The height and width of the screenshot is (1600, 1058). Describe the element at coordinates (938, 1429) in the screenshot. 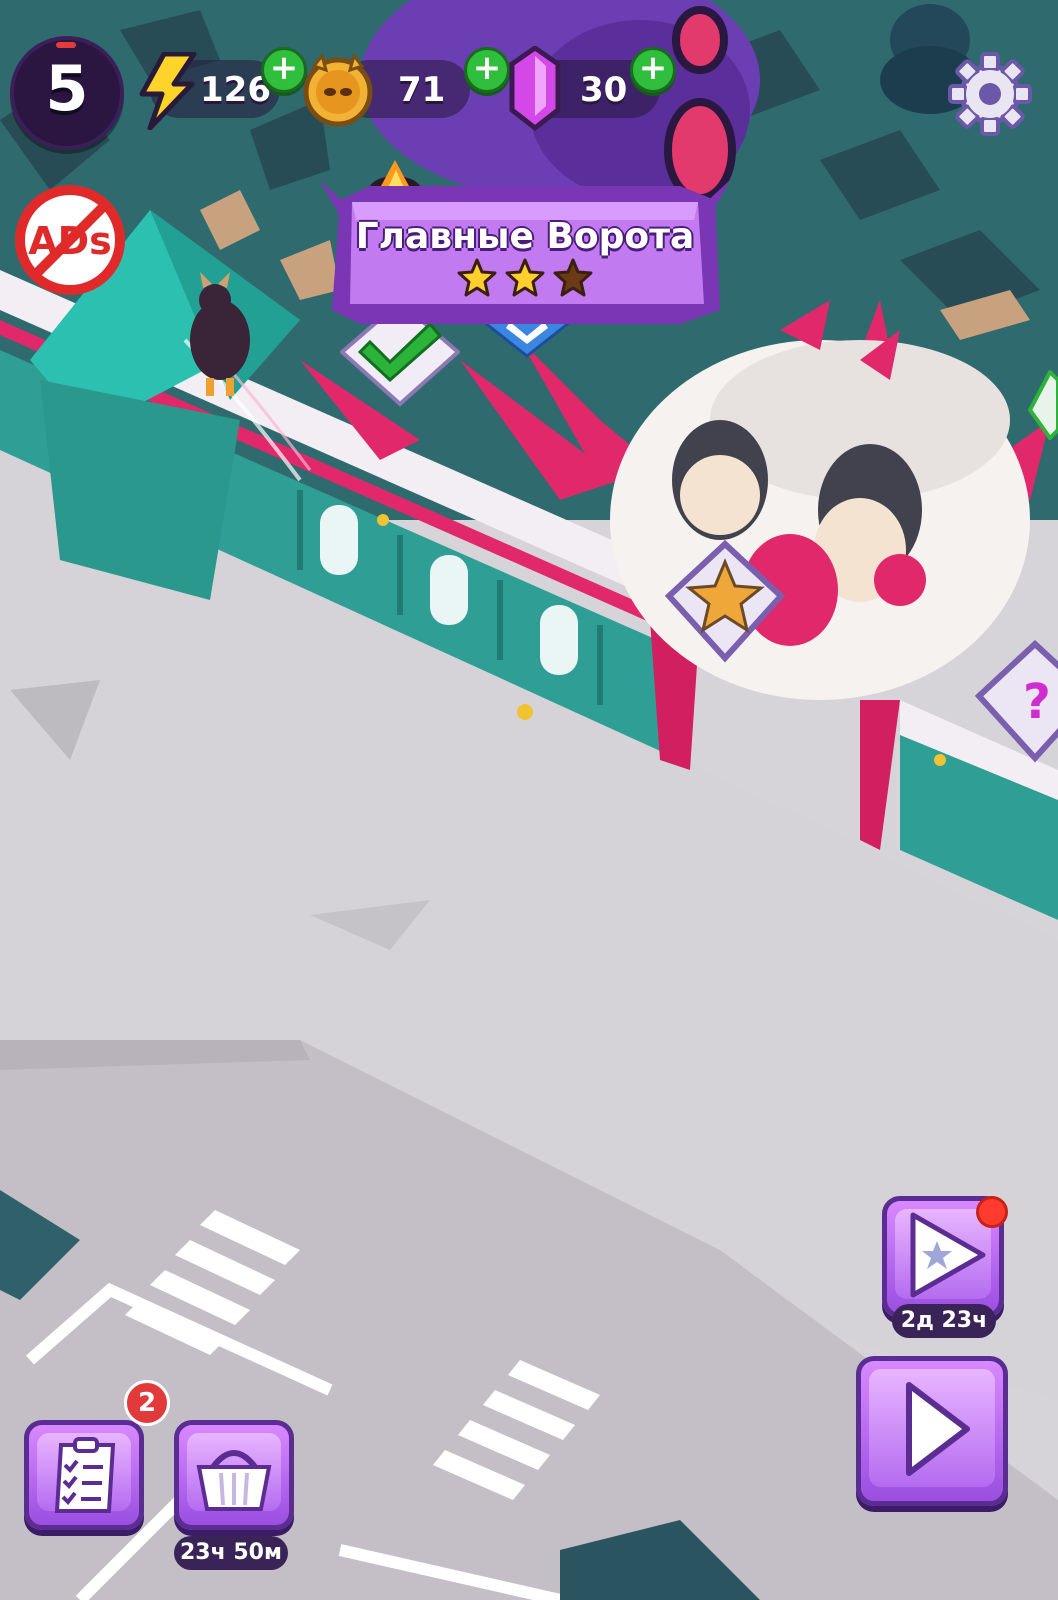

I see `play-icon` at that location.